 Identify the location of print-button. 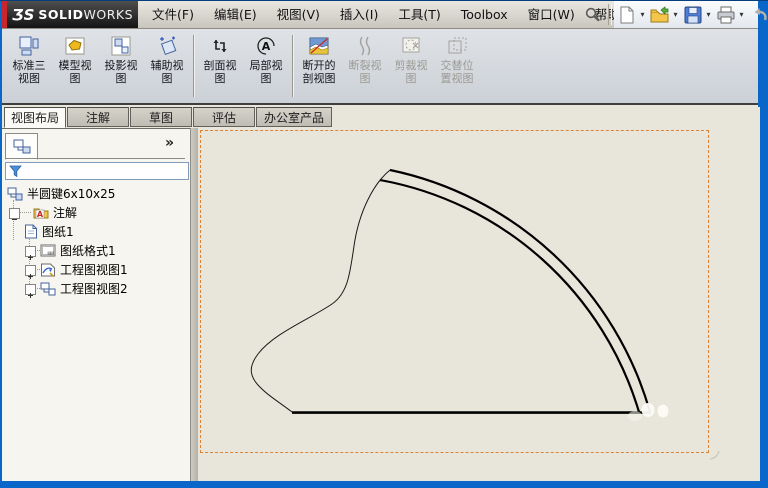
(726, 15).